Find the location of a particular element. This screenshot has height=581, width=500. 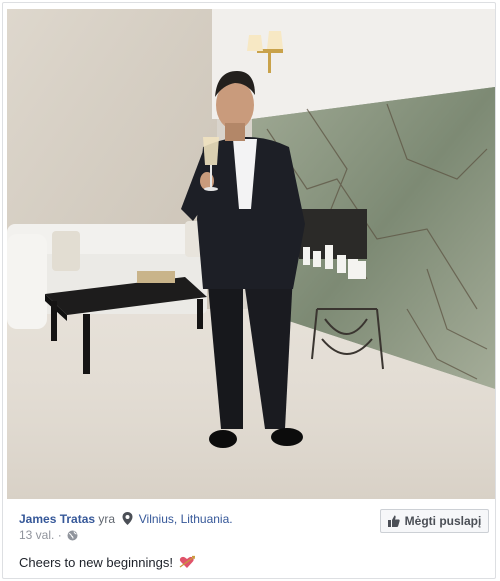

map-pin-icon is located at coordinates (127, 518).